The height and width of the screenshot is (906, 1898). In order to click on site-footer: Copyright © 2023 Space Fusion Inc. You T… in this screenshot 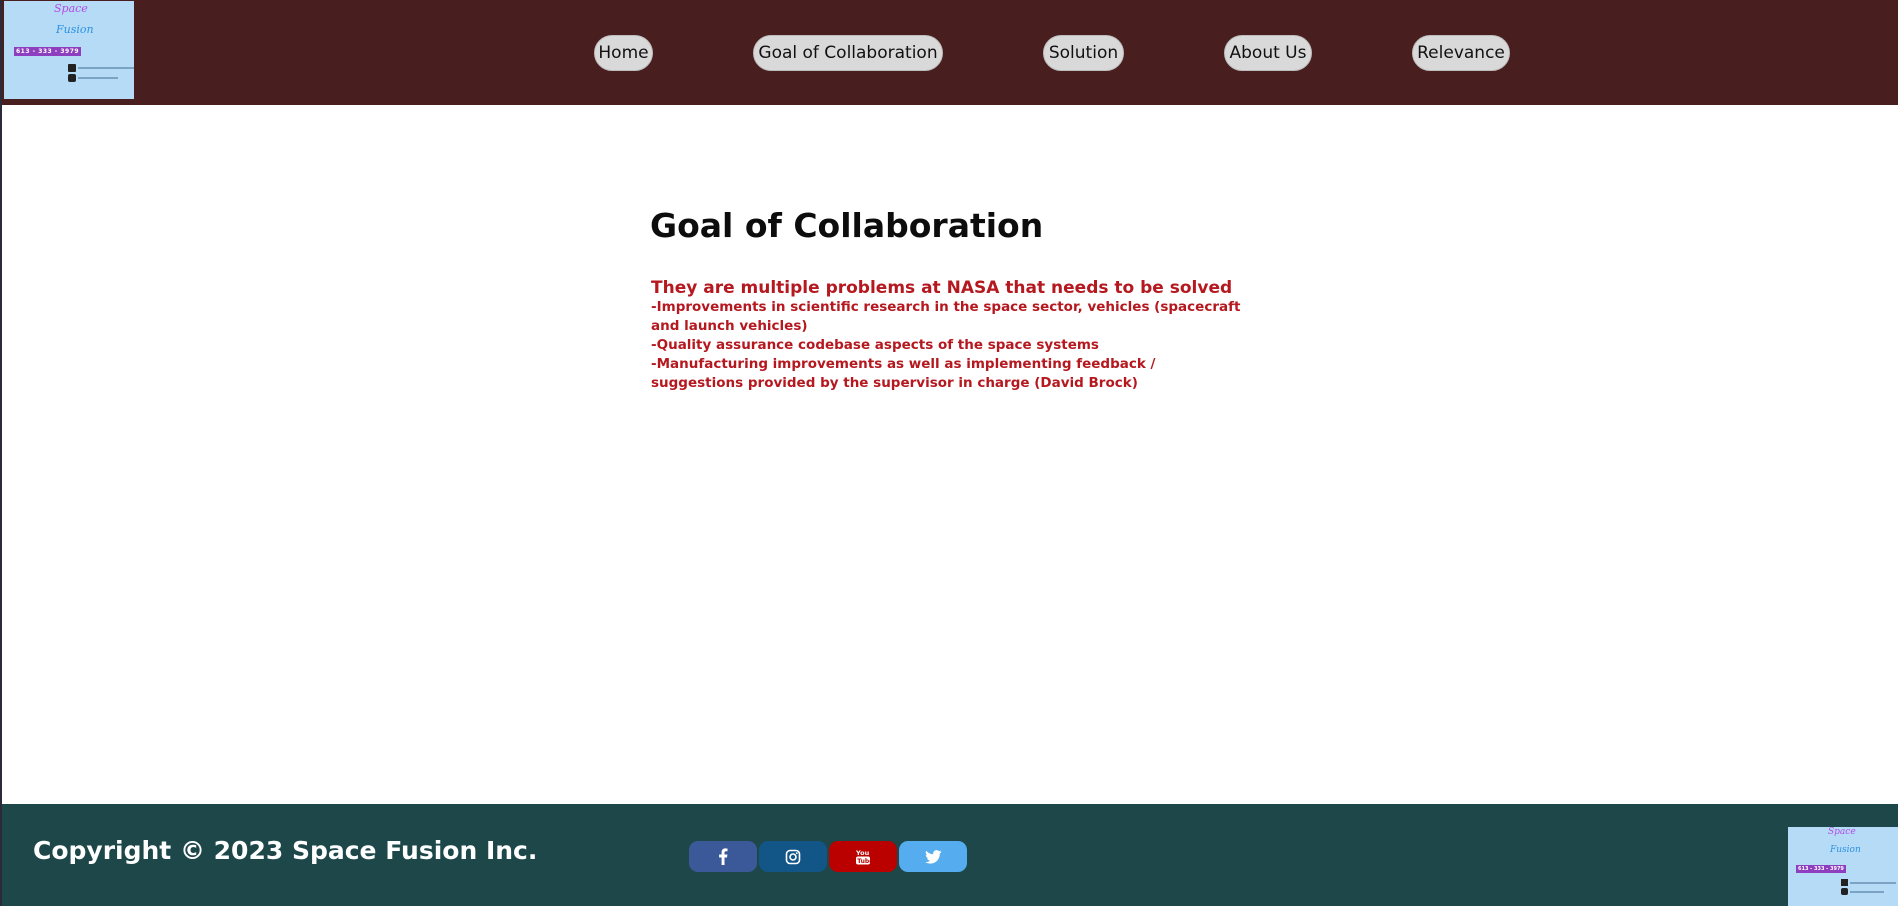, I will do `click(950, 855)`.